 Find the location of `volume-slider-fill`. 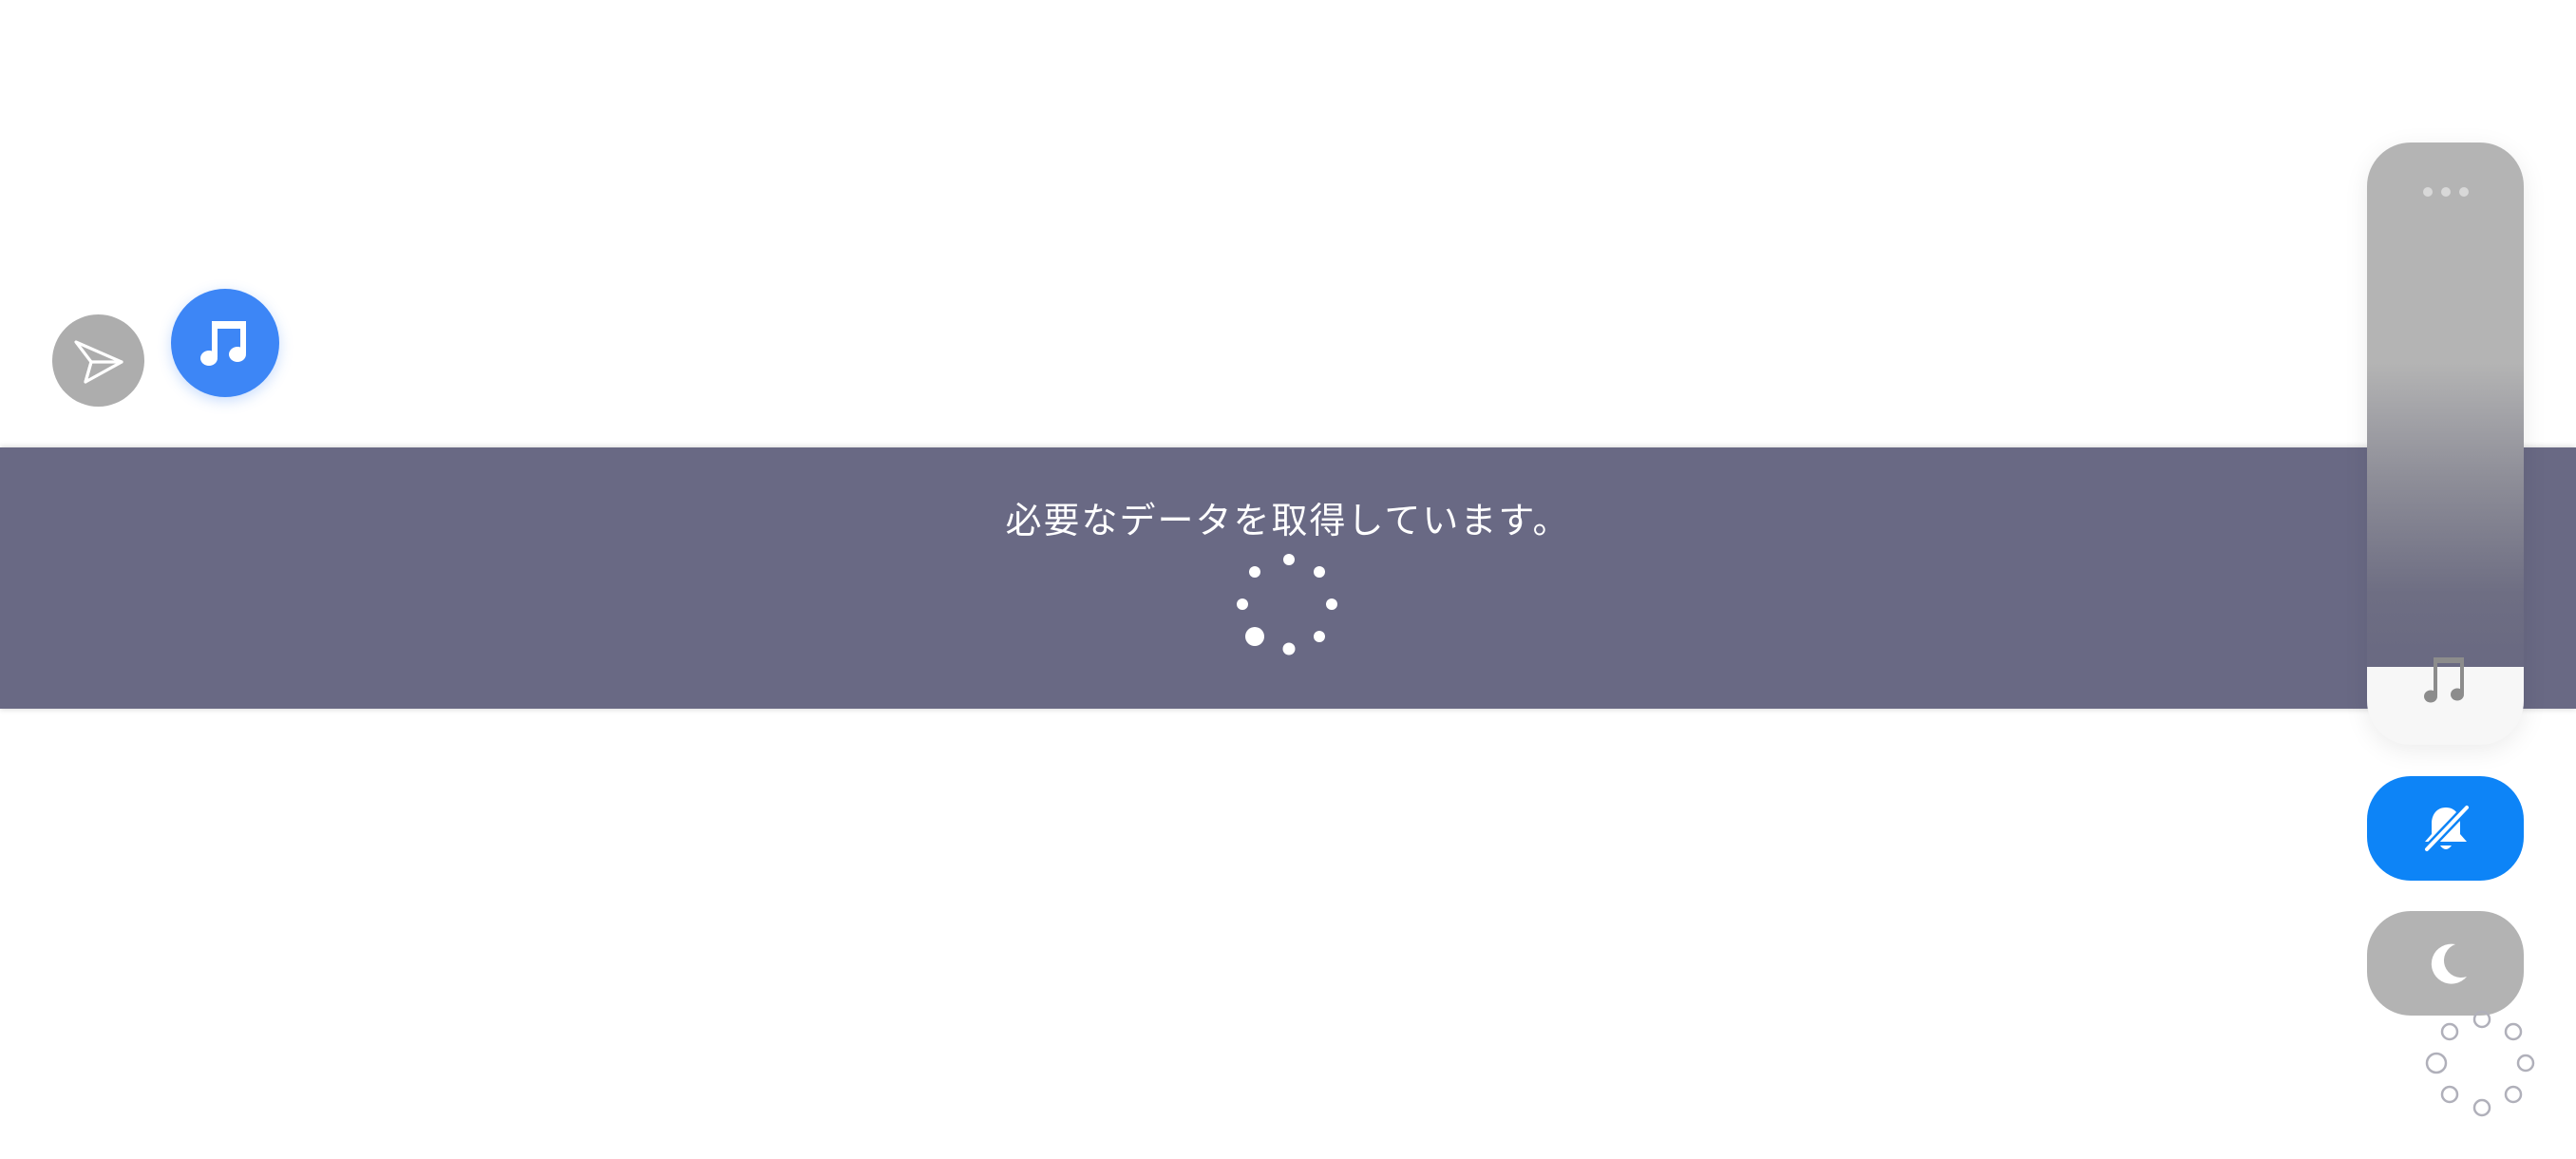

volume-slider-fill is located at coordinates (2445, 404).